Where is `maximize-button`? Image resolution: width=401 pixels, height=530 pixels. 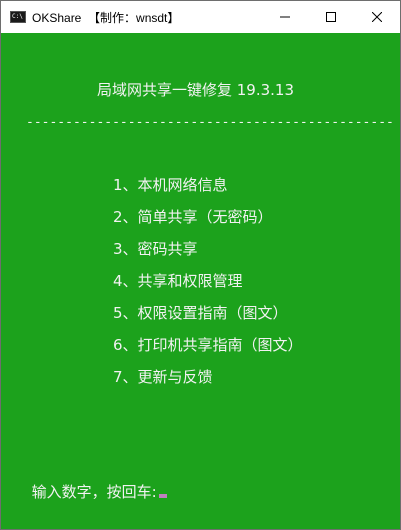
maximize-button is located at coordinates (331, 17).